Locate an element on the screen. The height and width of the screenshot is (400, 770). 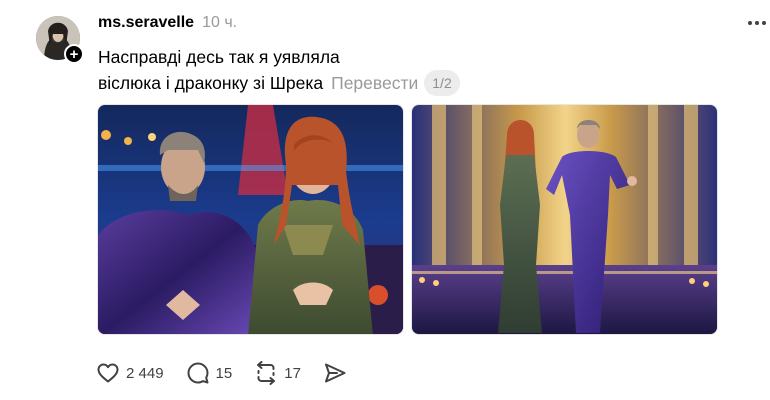
action-bar: 2 449 15 17 is located at coordinates (232, 373).